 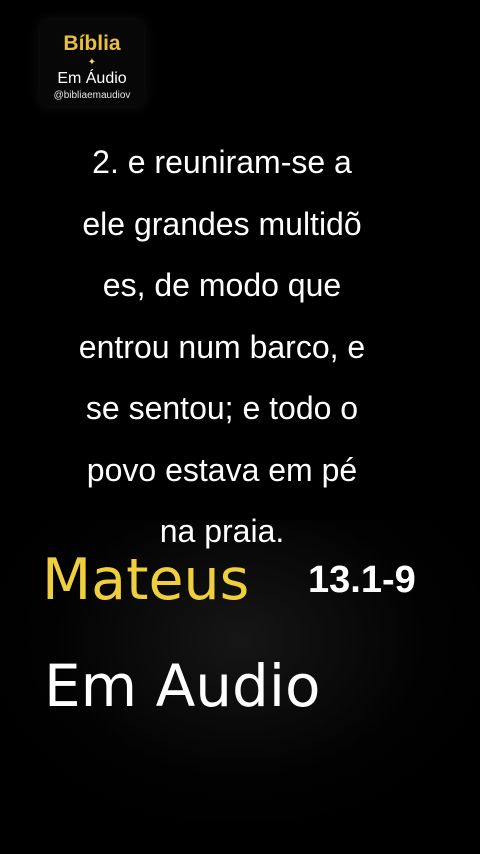 I want to click on logo-handle: @bibliaemaudiov, so click(x=92, y=95).